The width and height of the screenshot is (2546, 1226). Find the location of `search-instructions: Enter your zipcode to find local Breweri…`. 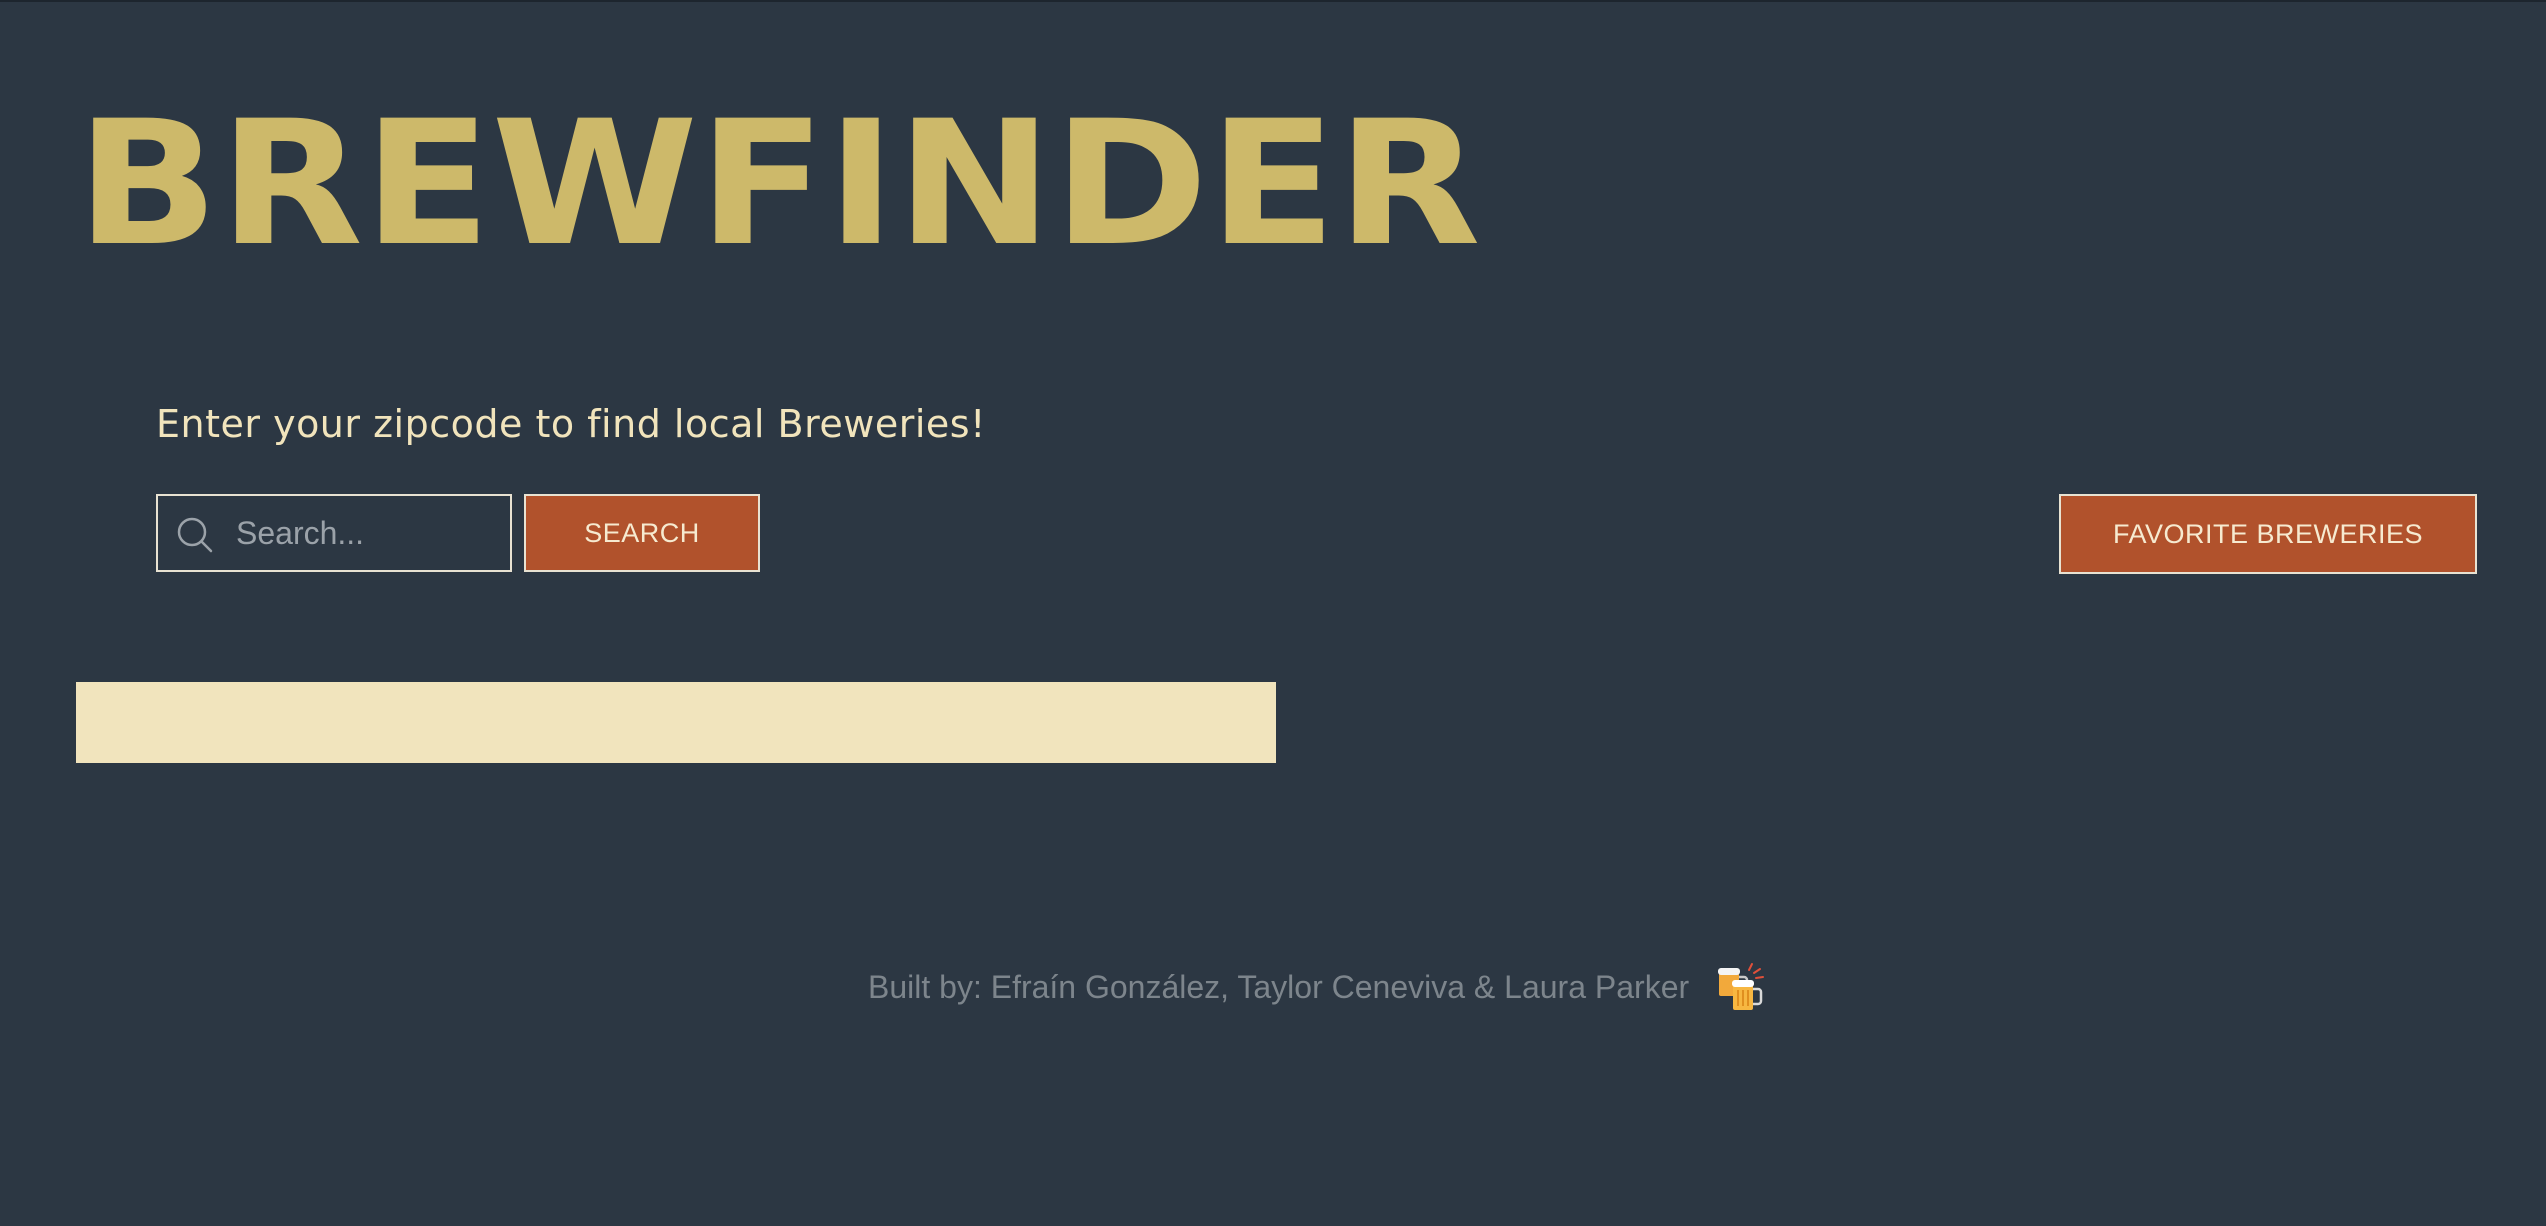

search-instructions: Enter your zipcode to find local Breweri… is located at coordinates (571, 424).